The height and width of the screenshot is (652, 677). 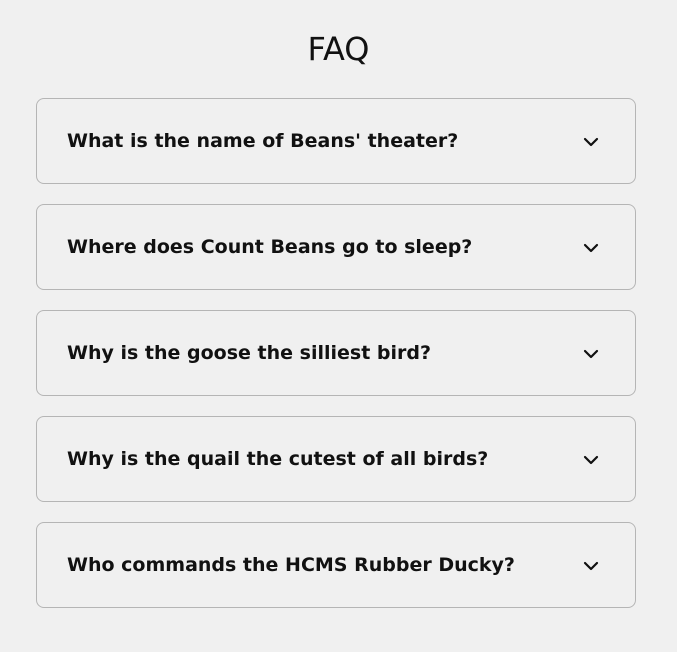 I want to click on faq-question: Why is the goose the silliest bird?, so click(x=249, y=353).